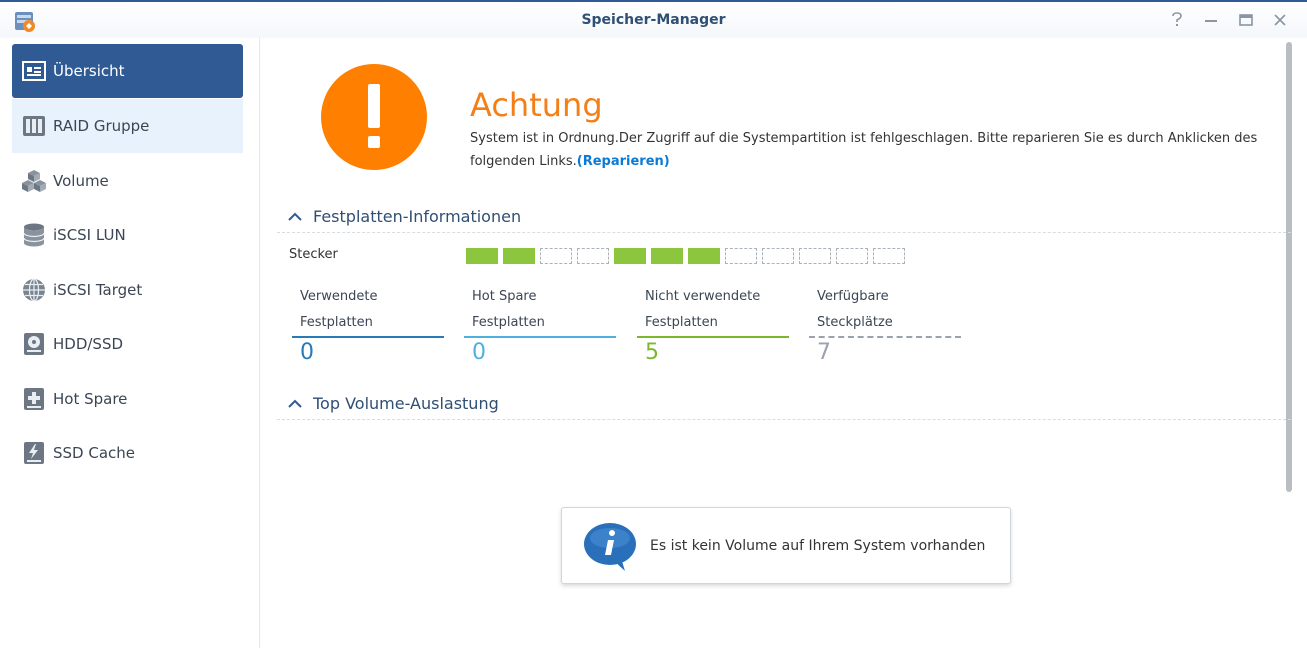 This screenshot has height=648, width=1307. What do you see at coordinates (89, 71) in the screenshot?
I see `sidebar-item-label: Übersicht` at bounding box center [89, 71].